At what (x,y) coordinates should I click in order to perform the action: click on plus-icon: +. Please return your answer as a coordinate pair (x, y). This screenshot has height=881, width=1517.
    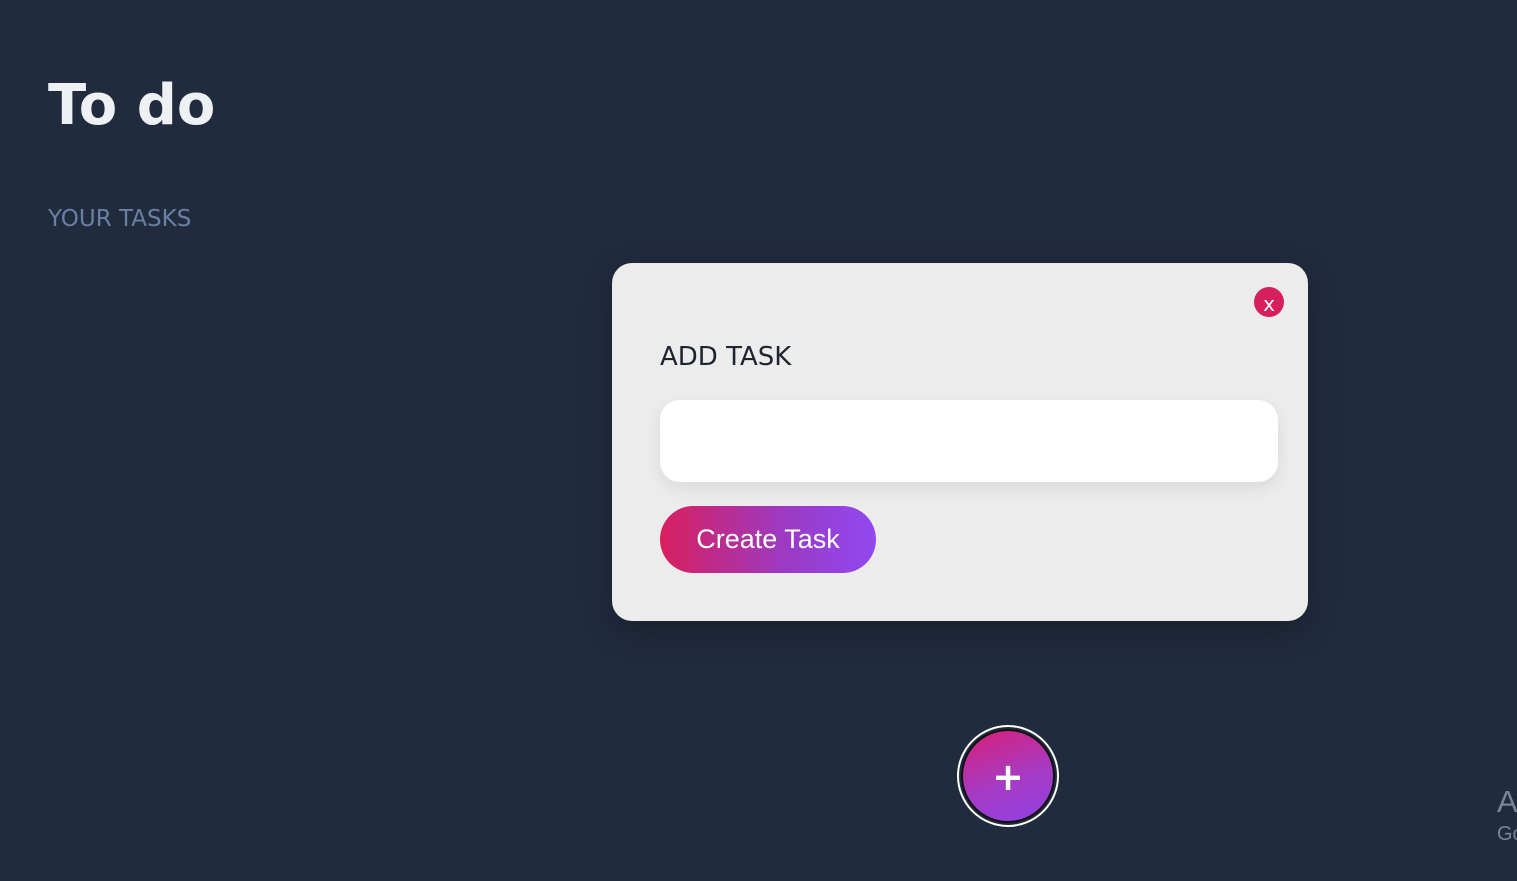
    Looking at the image, I should click on (1008, 776).